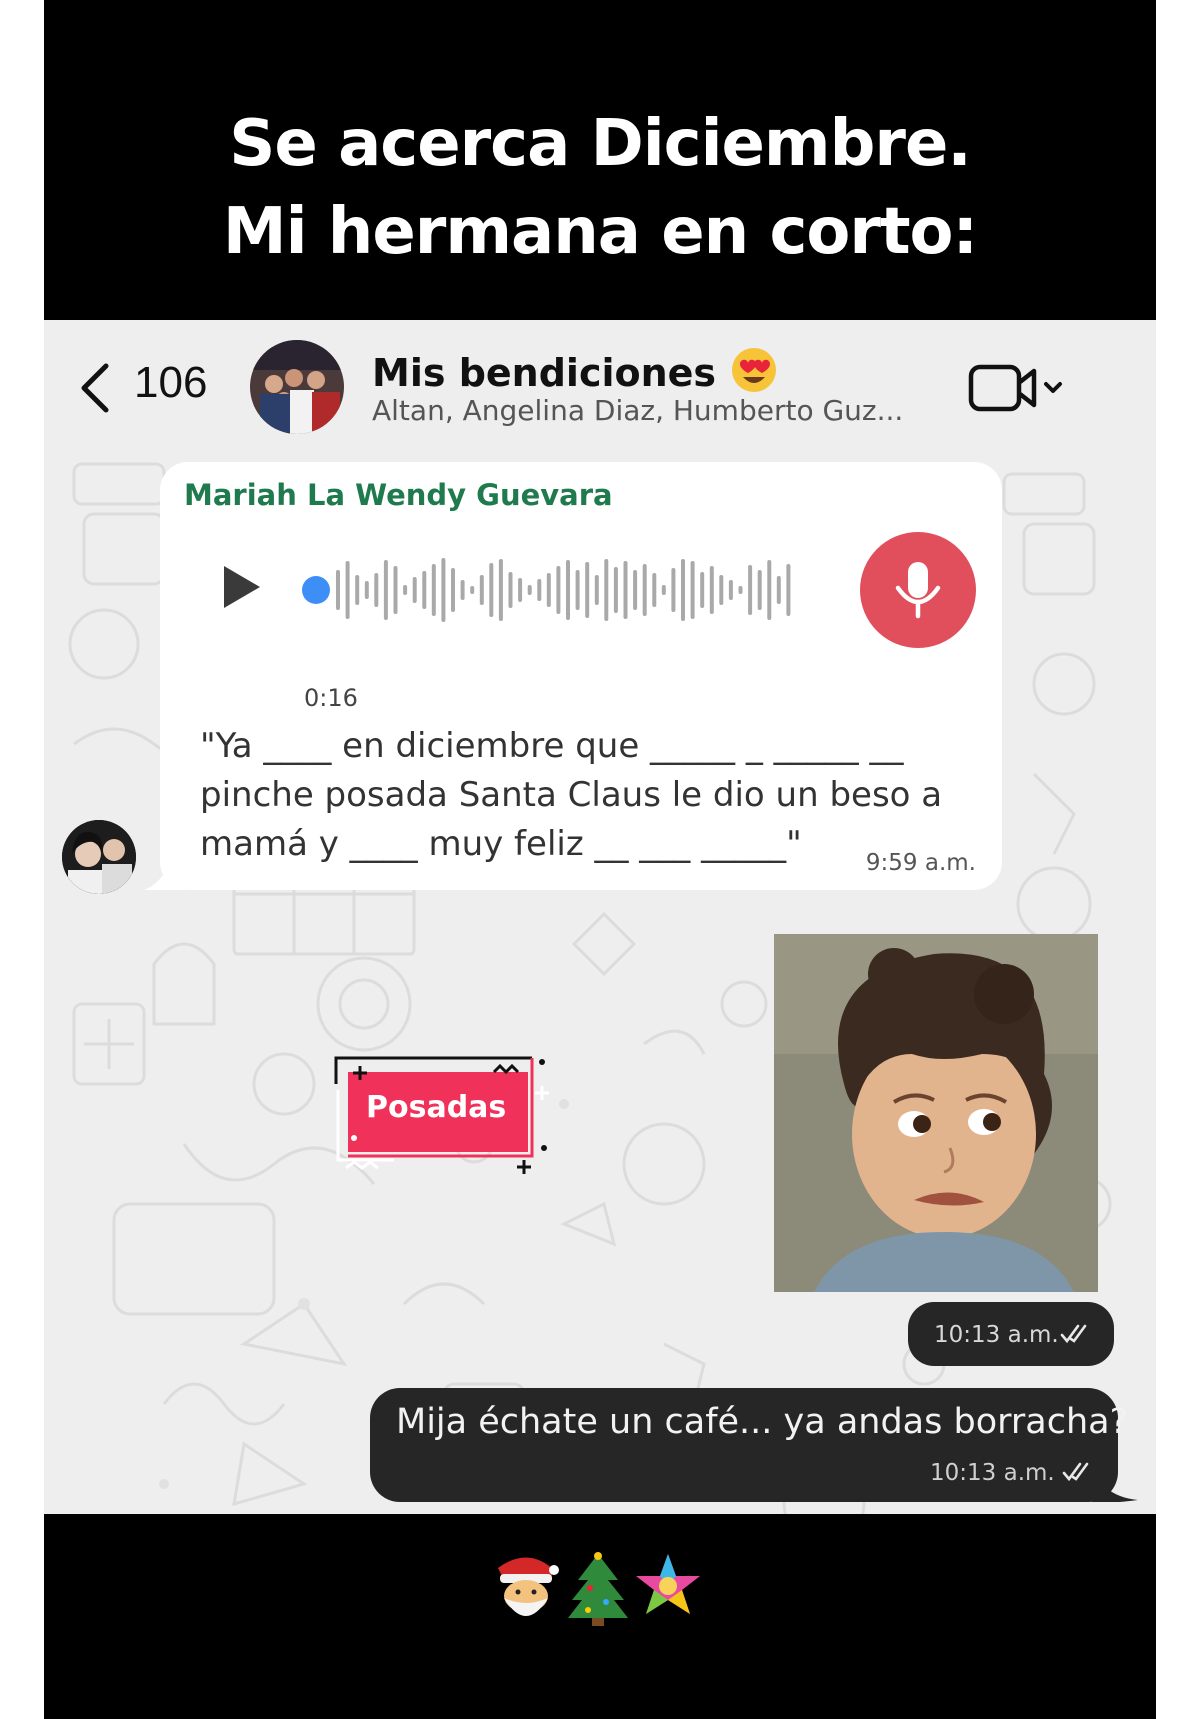 The image size is (1200, 1719). Describe the element at coordinates (99, 857) in the screenshot. I see `sender-avatar` at that location.